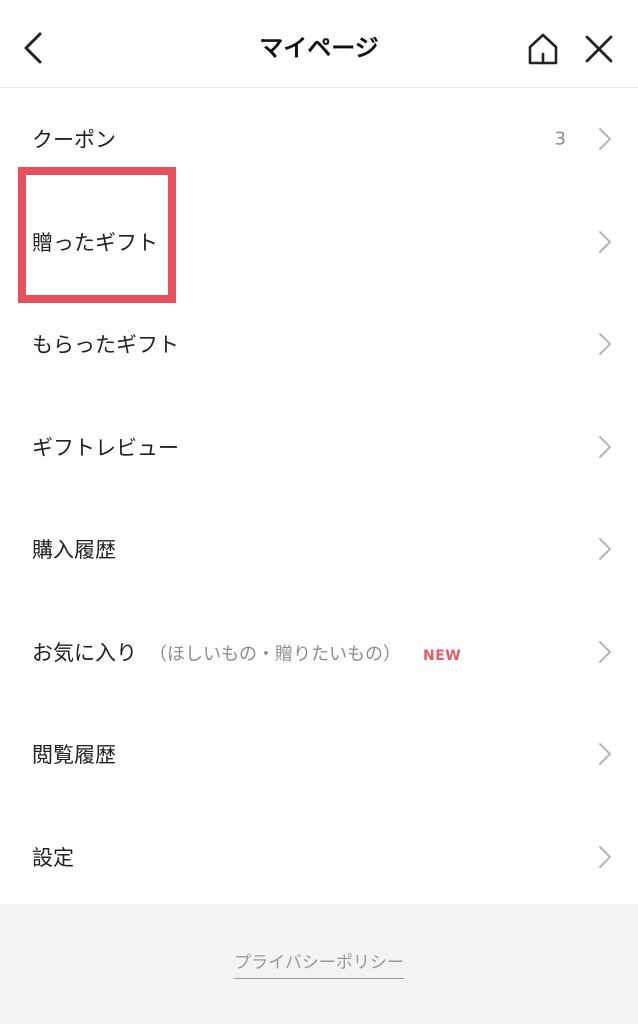 The height and width of the screenshot is (1024, 638). What do you see at coordinates (74, 140) in the screenshot?
I see `menu-item-label: クーポン` at bounding box center [74, 140].